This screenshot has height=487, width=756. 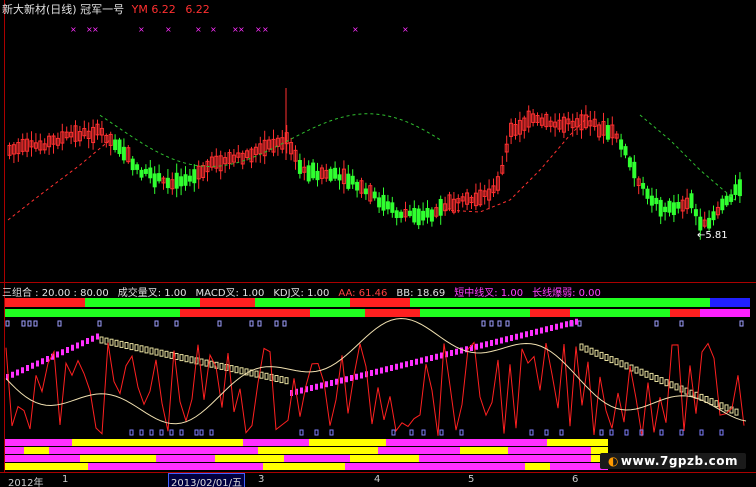 What do you see at coordinates (363, 293) in the screenshot?
I see `indicator-legend-item: AA: 61.46` at bounding box center [363, 293].